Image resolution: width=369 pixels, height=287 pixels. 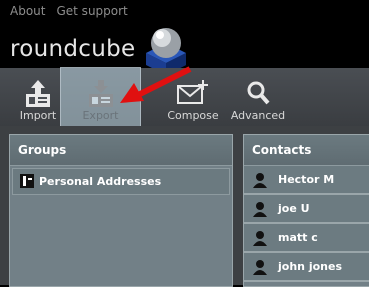 What do you see at coordinates (27, 12) in the screenshot?
I see `about-link: About` at bounding box center [27, 12].